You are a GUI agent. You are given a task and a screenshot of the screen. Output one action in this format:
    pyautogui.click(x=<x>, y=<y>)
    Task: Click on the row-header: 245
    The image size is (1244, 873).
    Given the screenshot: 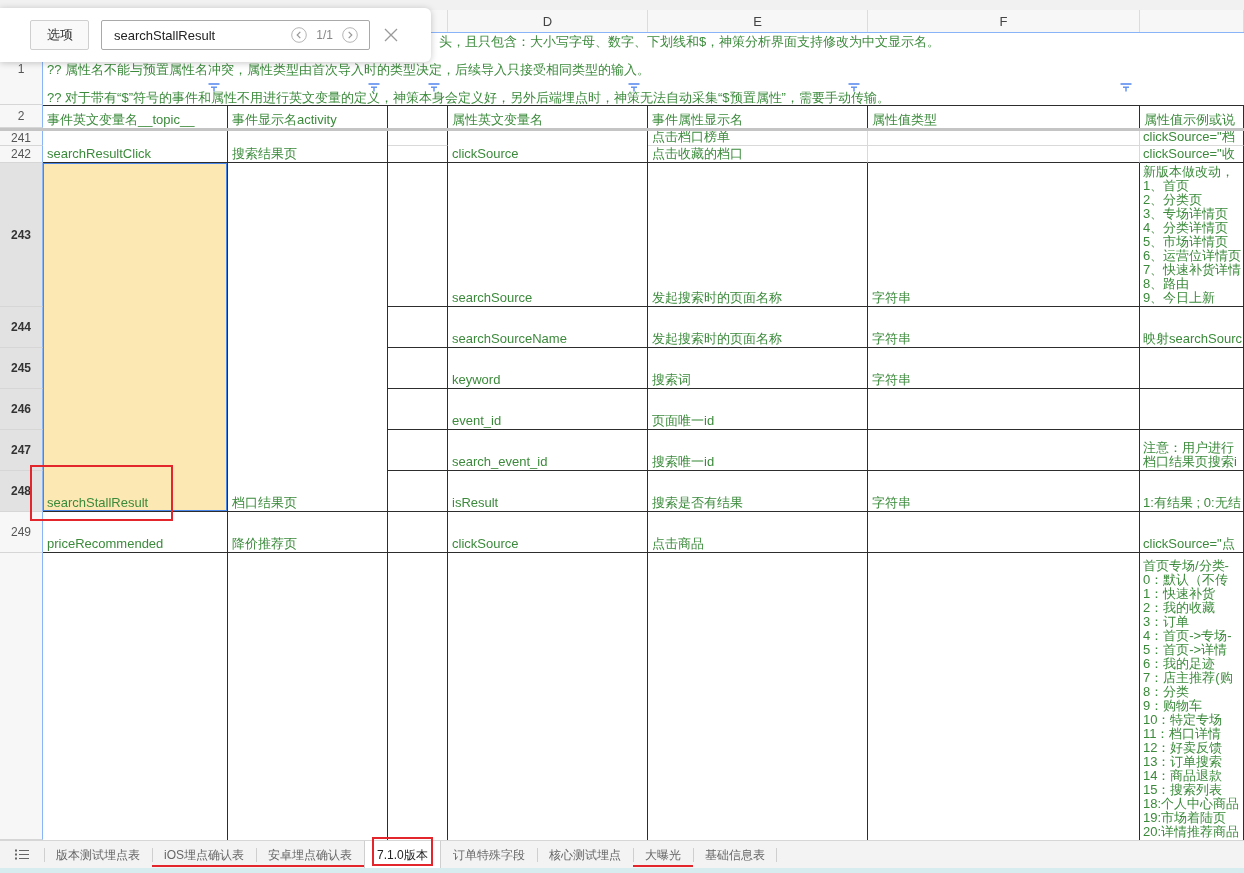 What is the action you would take?
    pyautogui.click(x=21, y=368)
    